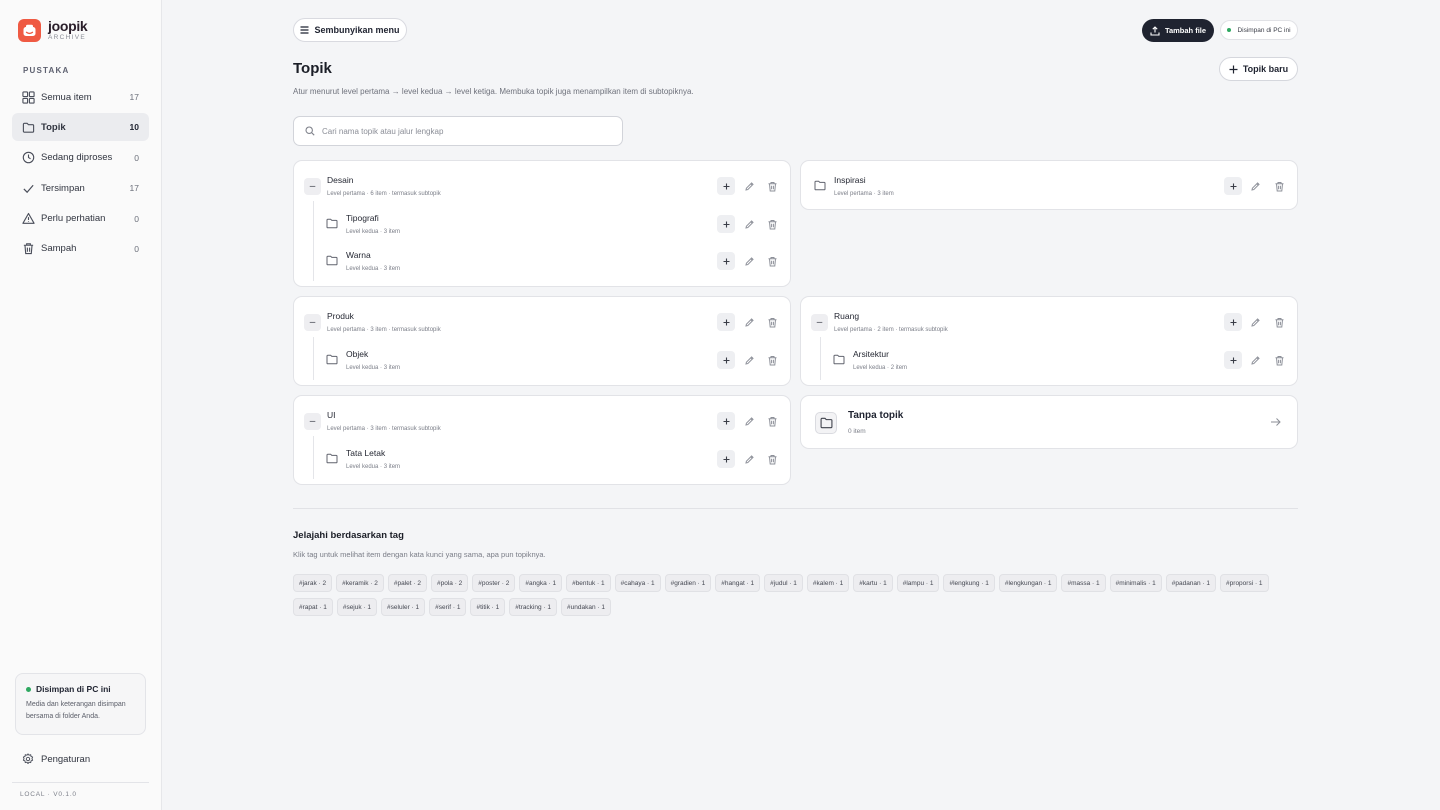 This screenshot has width=1440, height=810. What do you see at coordinates (1185, 30) in the screenshot?
I see `add-file-label: Tambah file` at bounding box center [1185, 30].